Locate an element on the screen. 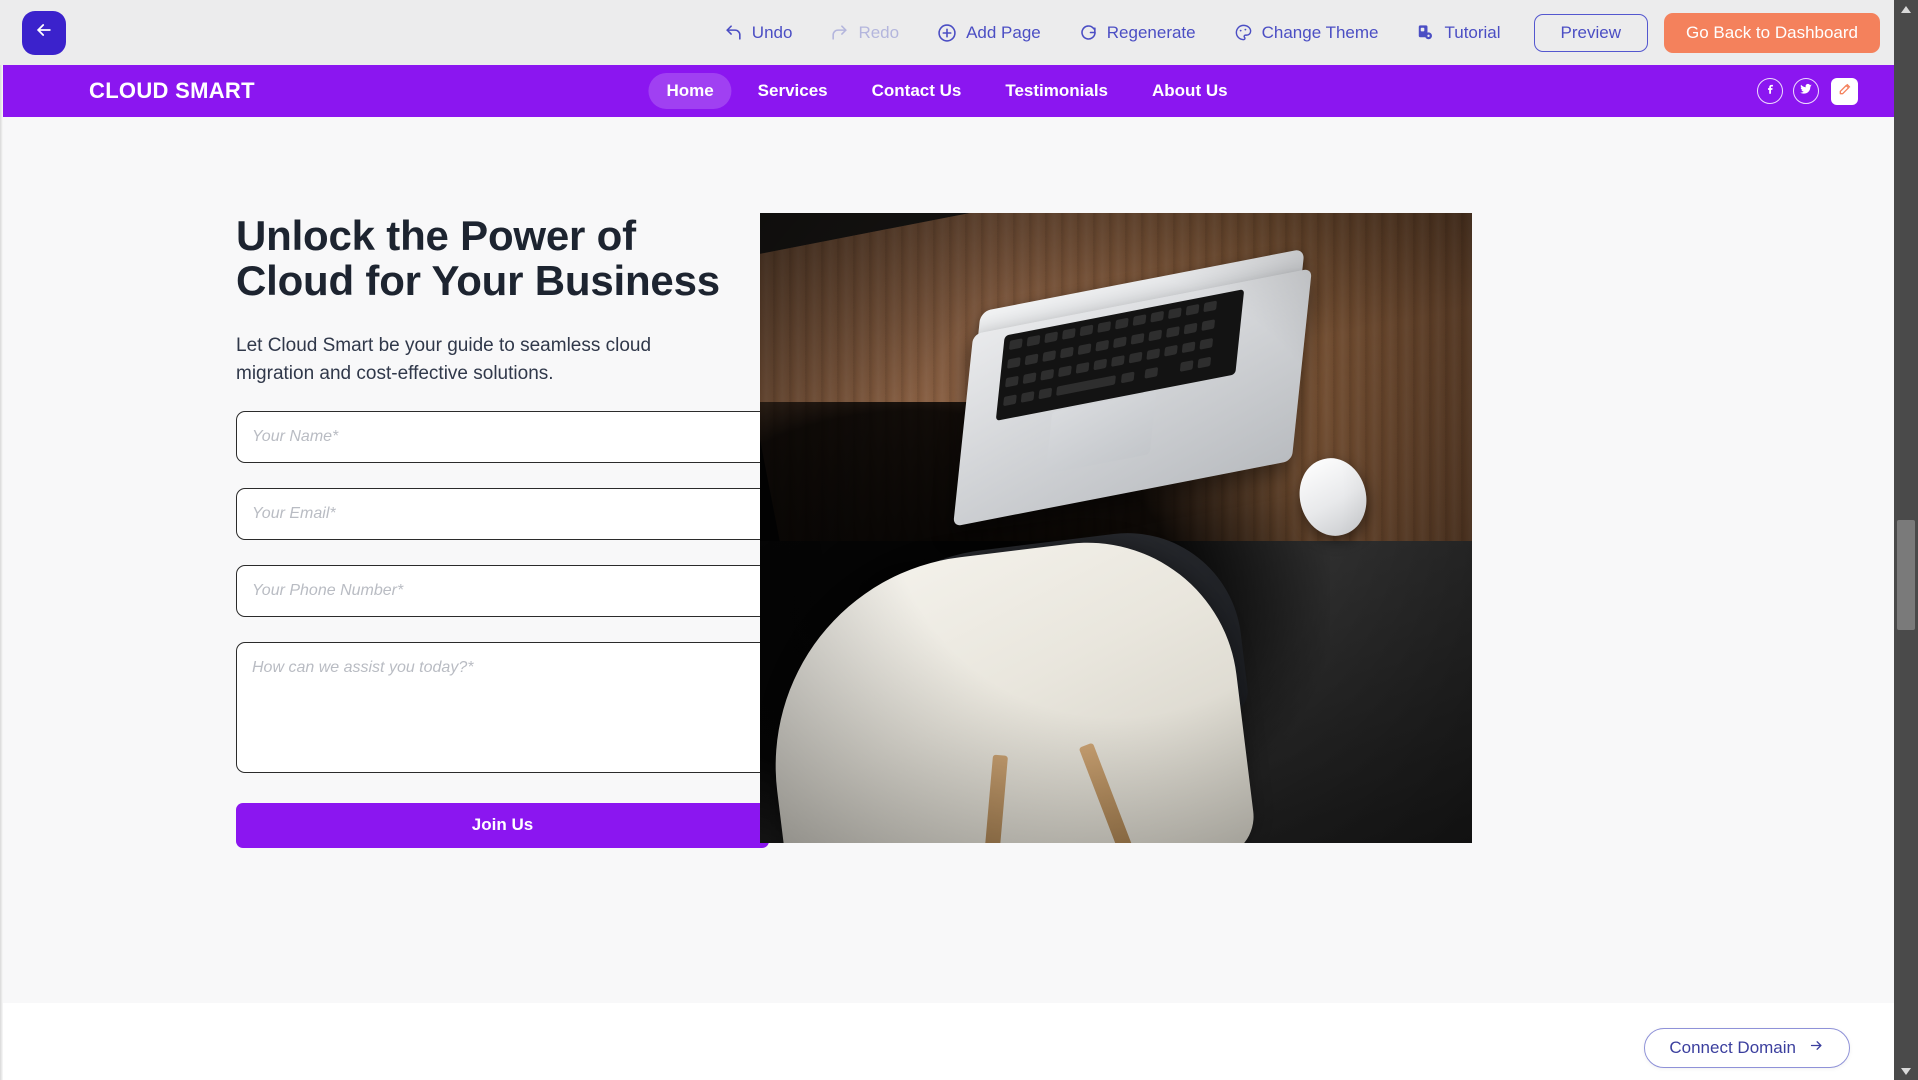  back-arrow-icon is located at coordinates (44, 32).